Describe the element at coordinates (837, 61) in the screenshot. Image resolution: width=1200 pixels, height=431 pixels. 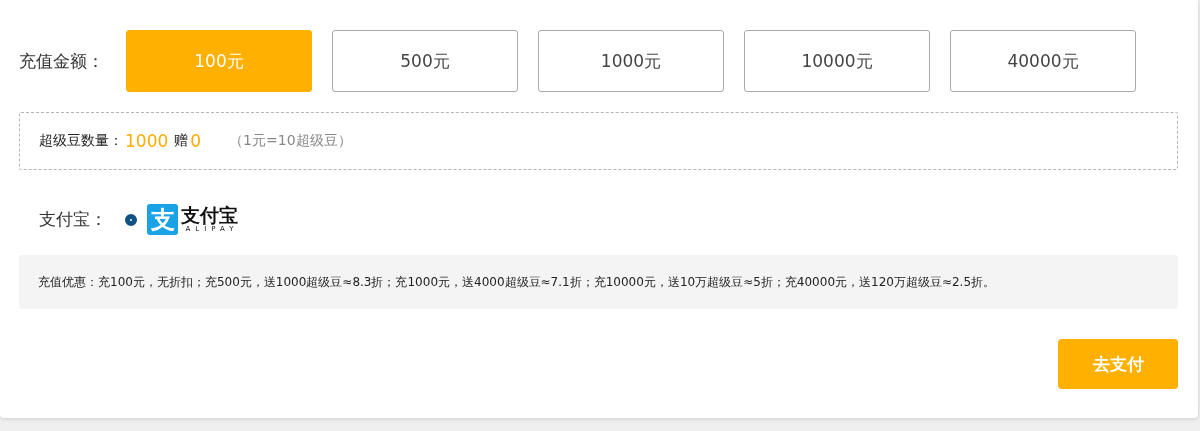
I see `amount-option: 10000元` at that location.